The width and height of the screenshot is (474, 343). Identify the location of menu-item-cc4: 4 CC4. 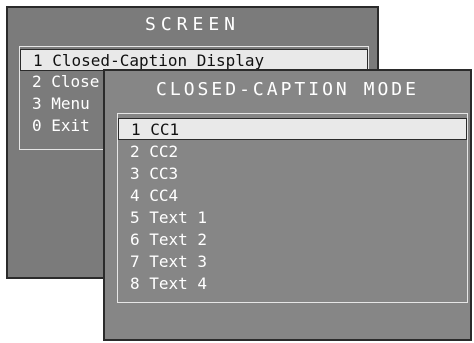
(292, 196).